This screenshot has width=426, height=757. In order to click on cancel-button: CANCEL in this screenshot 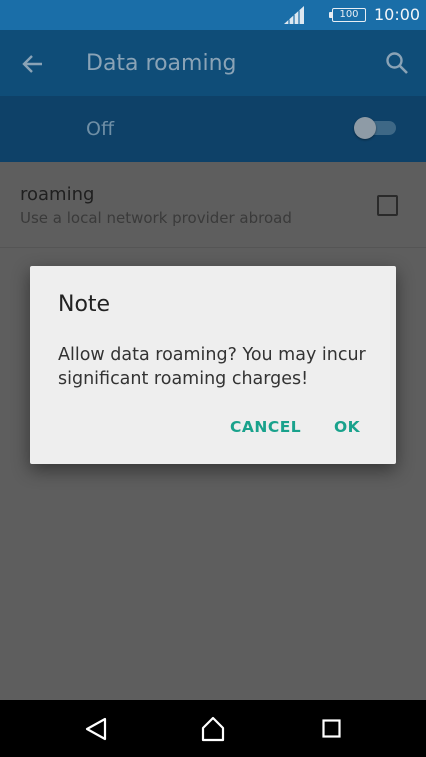, I will do `click(265, 427)`.